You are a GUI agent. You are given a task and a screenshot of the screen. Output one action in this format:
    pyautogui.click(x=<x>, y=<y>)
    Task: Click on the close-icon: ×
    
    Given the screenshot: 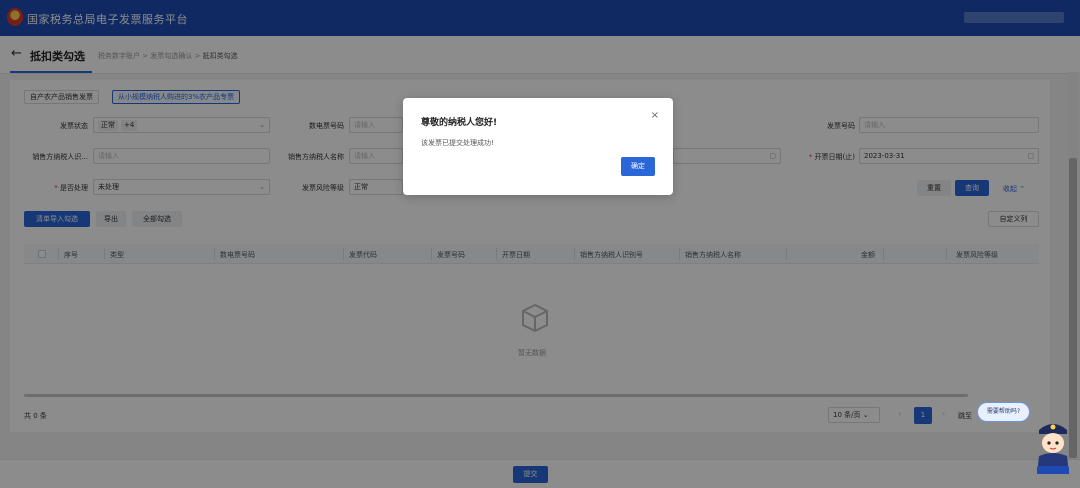 What is the action you would take?
    pyautogui.click(x=655, y=115)
    